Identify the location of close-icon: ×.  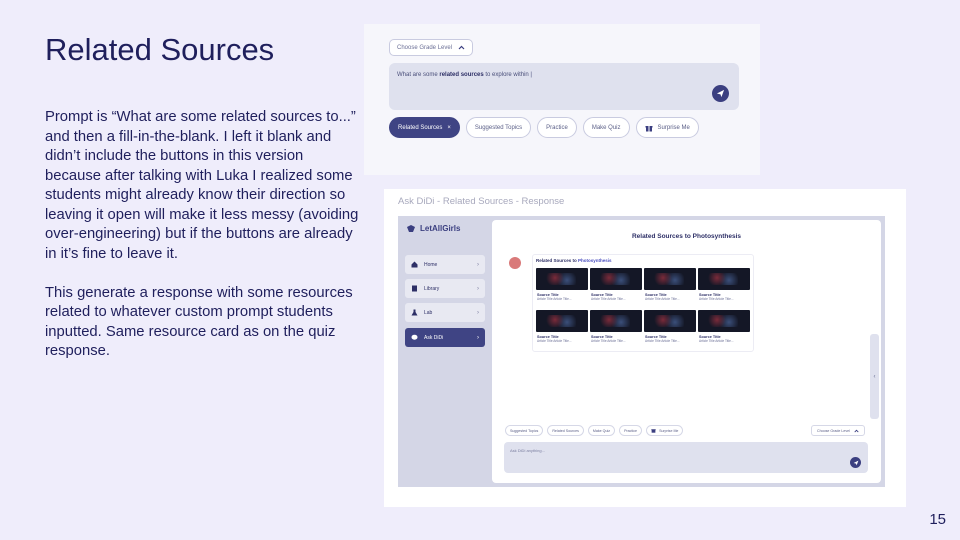
(449, 128).